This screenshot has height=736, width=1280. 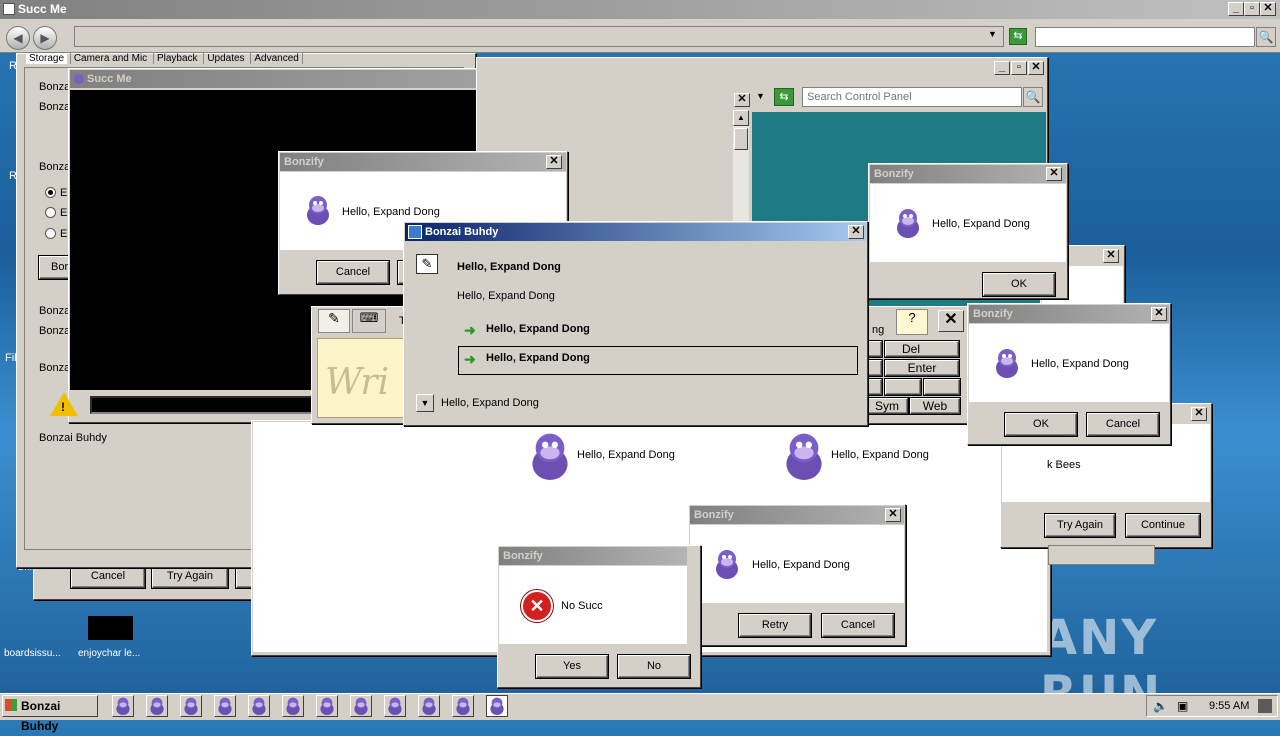 I want to click on browser-search-input, so click(x=1145, y=37).